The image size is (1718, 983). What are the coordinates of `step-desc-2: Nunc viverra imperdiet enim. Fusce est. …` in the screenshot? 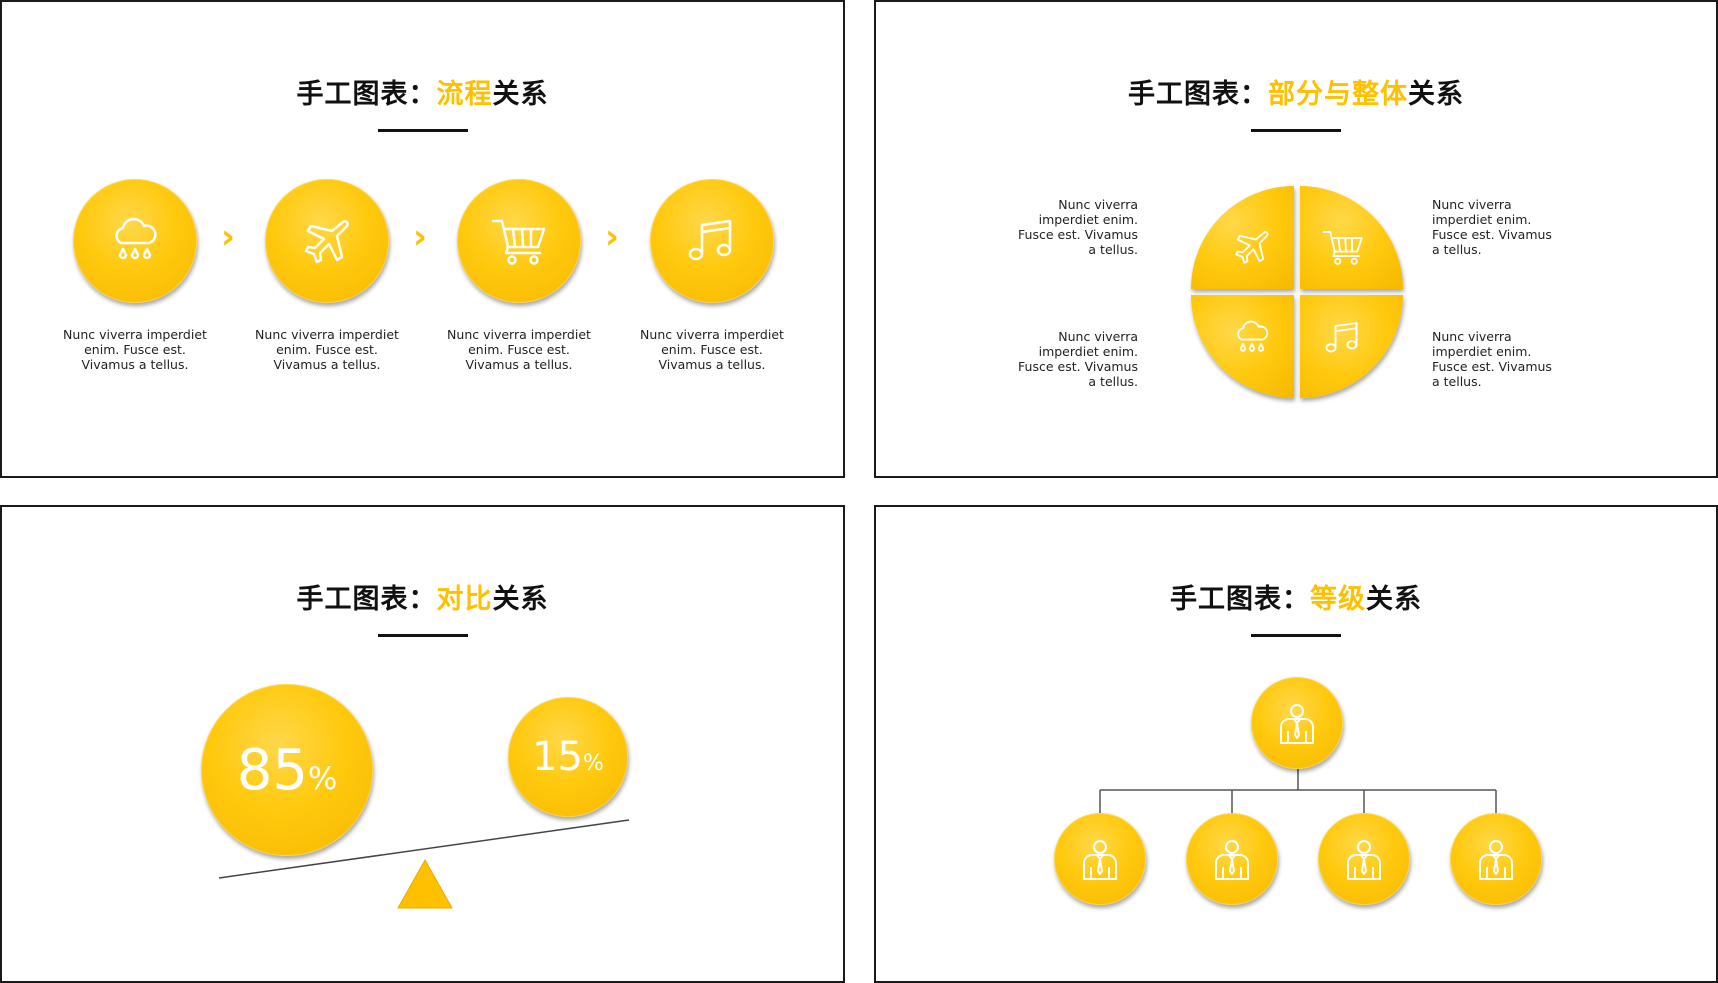 It's located at (327, 349).